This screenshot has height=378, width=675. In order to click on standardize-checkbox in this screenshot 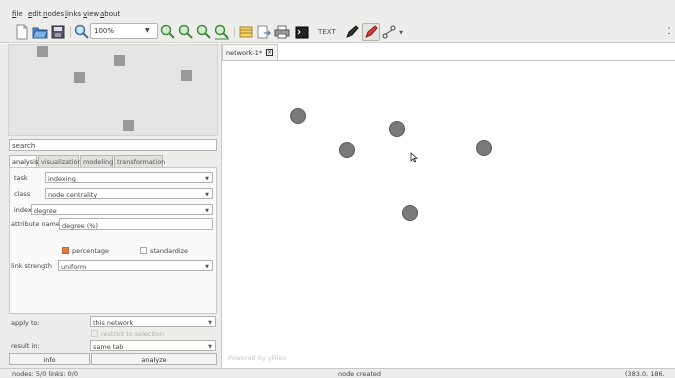, I will do `click(143, 250)`.